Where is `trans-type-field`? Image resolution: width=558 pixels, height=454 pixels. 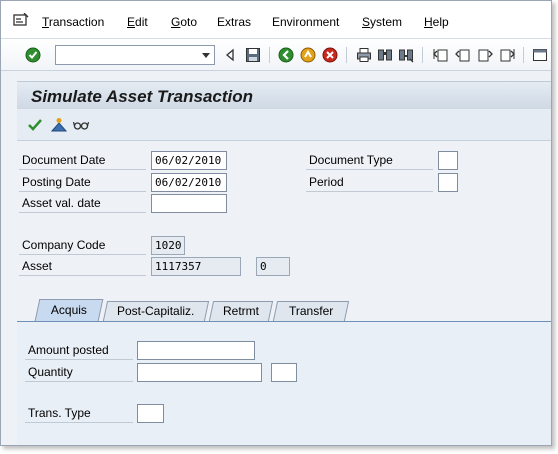 trans-type-field is located at coordinates (150, 413).